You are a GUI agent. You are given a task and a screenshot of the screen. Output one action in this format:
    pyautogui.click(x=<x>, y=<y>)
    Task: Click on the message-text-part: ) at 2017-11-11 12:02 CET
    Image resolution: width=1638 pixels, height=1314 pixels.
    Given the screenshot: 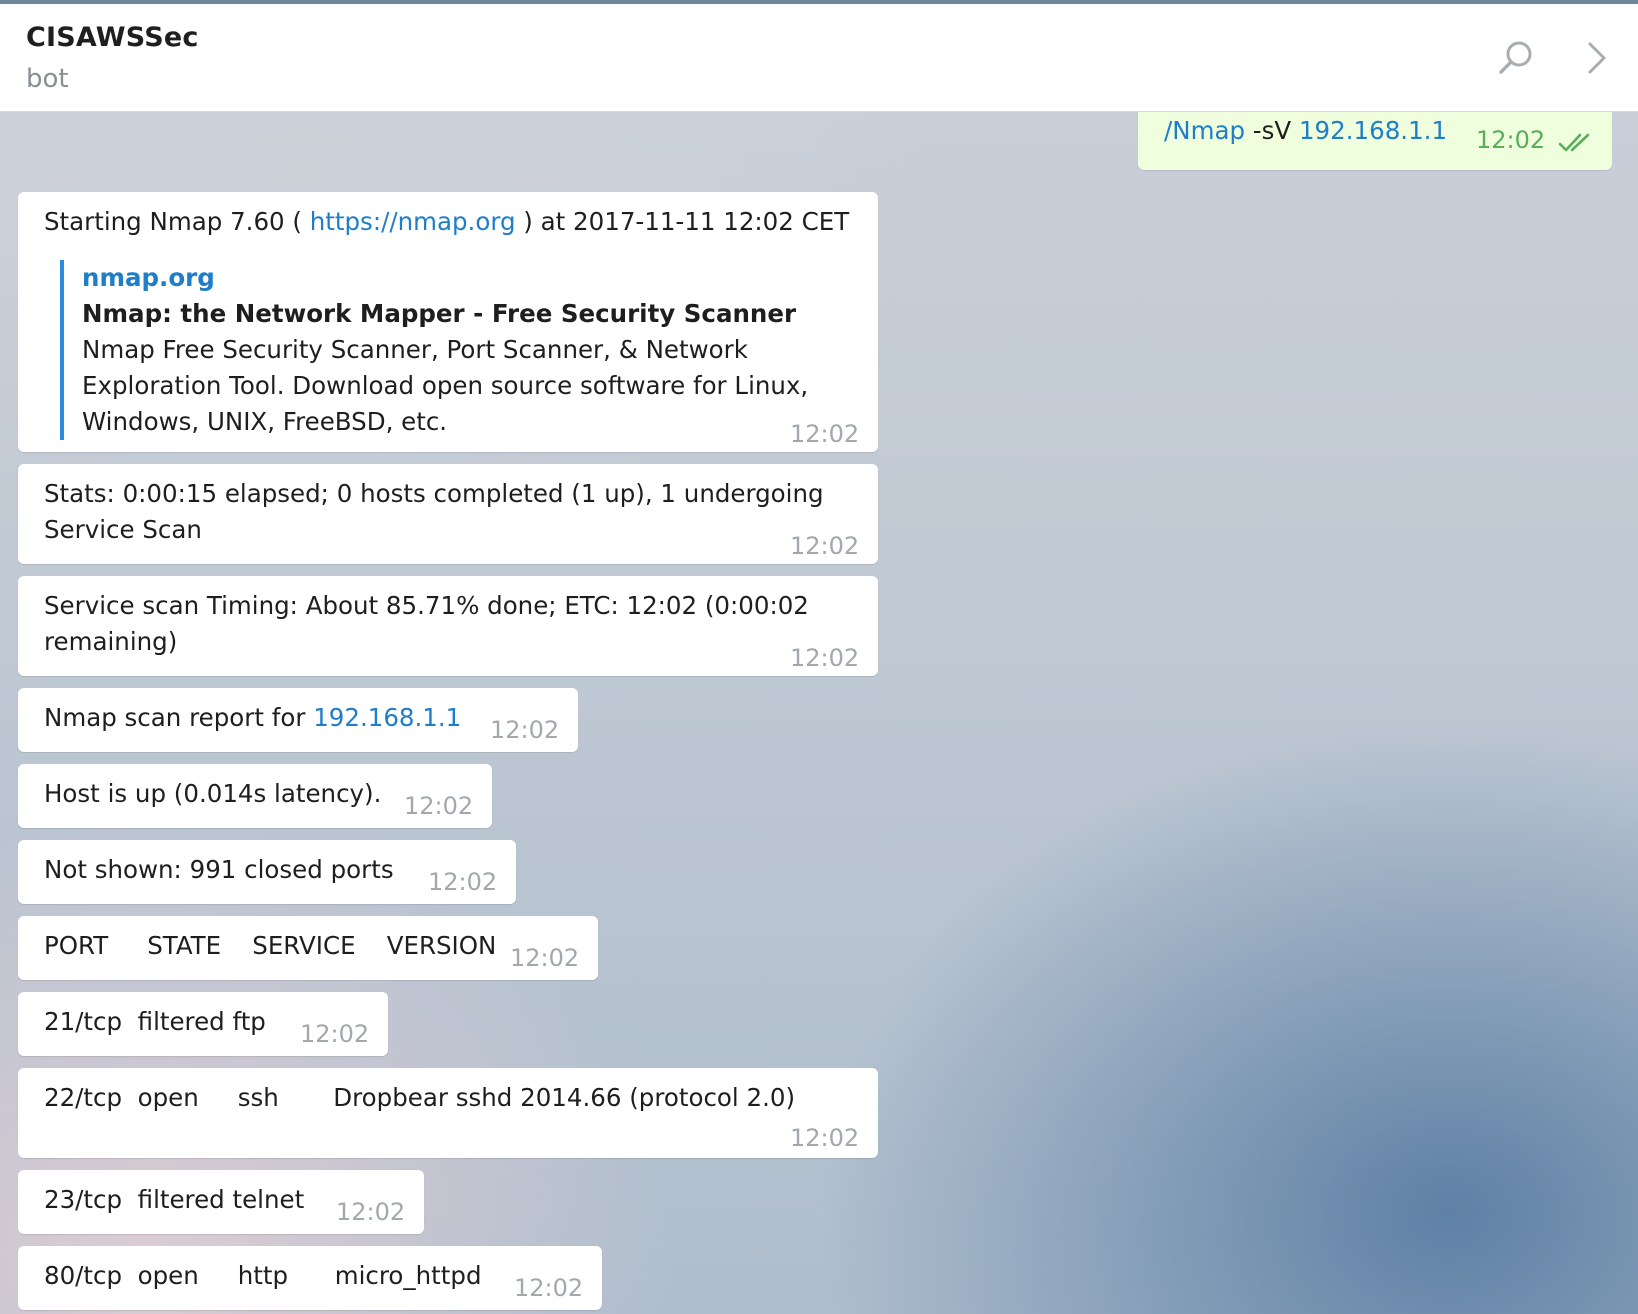 What is the action you would take?
    pyautogui.click(x=682, y=221)
    